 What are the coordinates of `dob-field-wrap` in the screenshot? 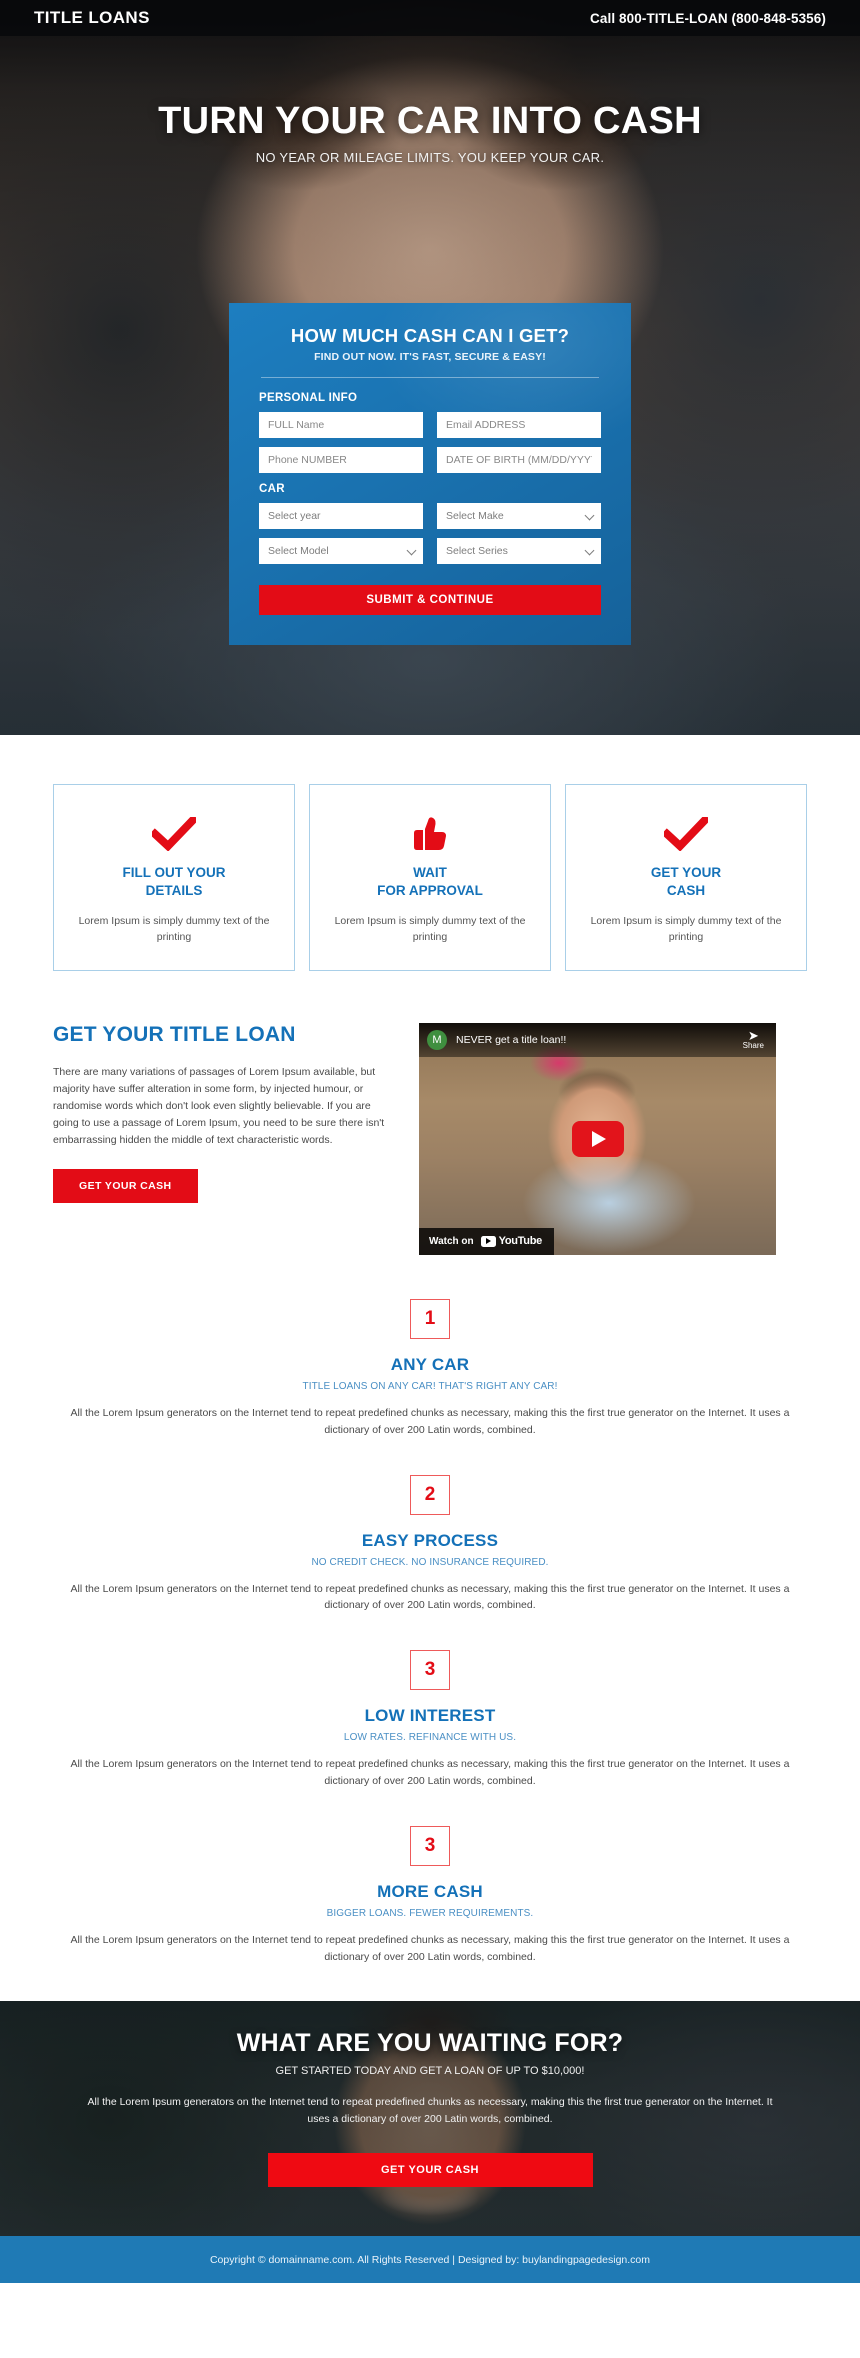 It's located at (519, 460).